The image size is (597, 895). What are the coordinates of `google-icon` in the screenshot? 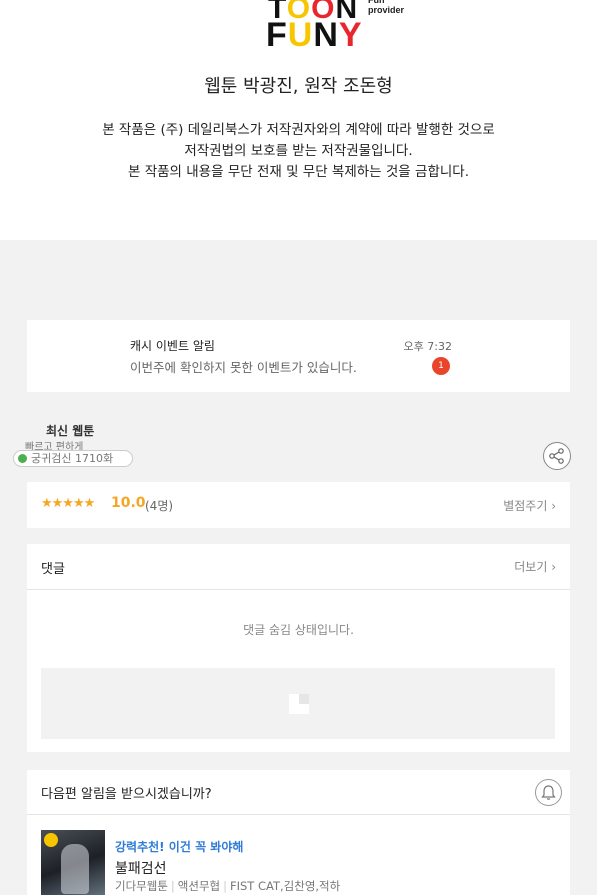 It's located at (22, 458).